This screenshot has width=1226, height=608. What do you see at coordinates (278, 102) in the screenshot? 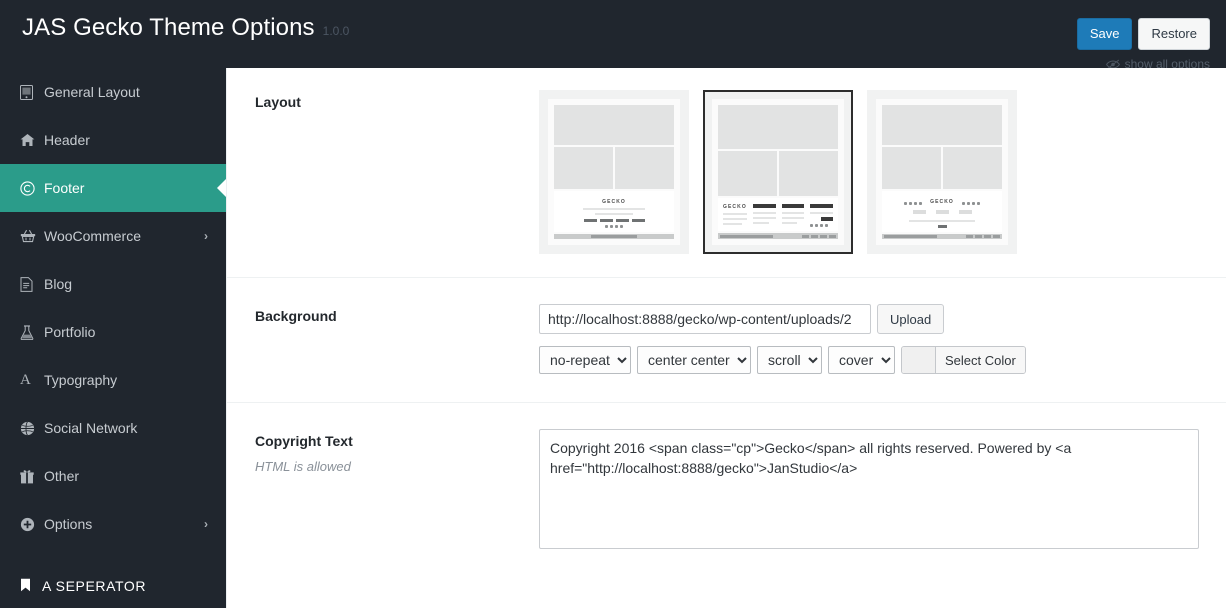
I see `field-title: Layout` at bounding box center [278, 102].